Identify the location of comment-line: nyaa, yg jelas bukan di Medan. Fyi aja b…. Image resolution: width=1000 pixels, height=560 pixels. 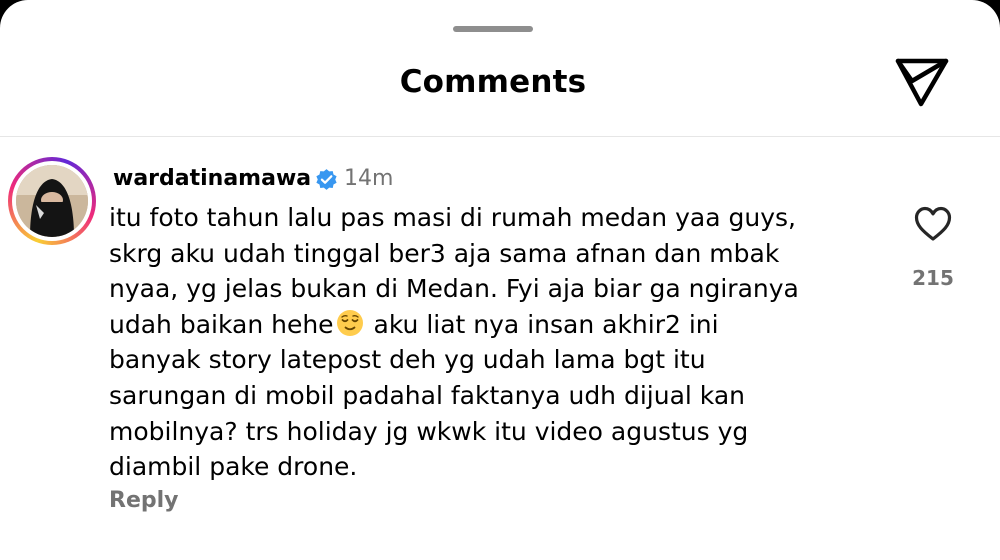
(454, 289).